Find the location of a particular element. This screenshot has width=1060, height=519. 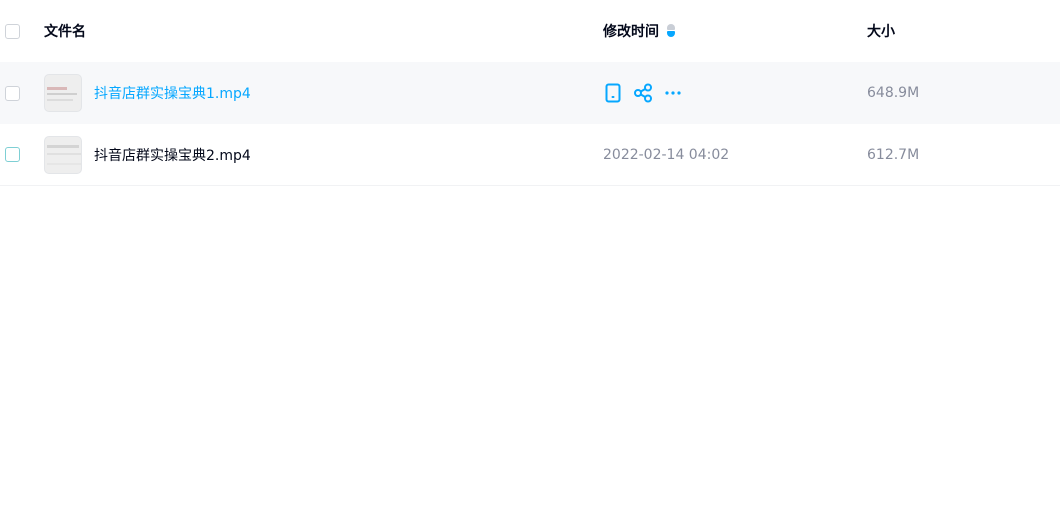

table-row: 抖音店群实操宝典1.mp4 648.9M is located at coordinates (530, 93).